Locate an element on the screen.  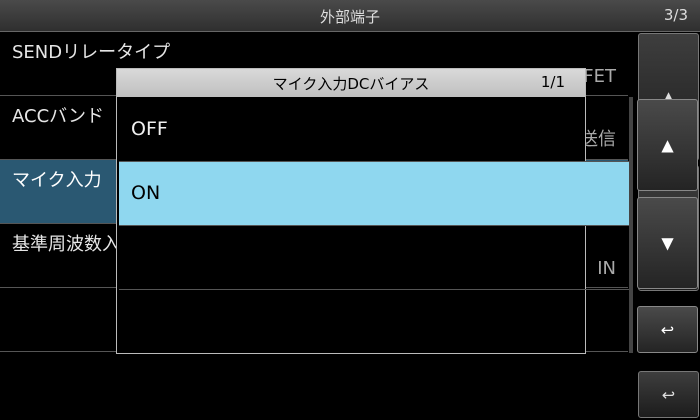
option-label: OFF is located at coordinates (149, 129).